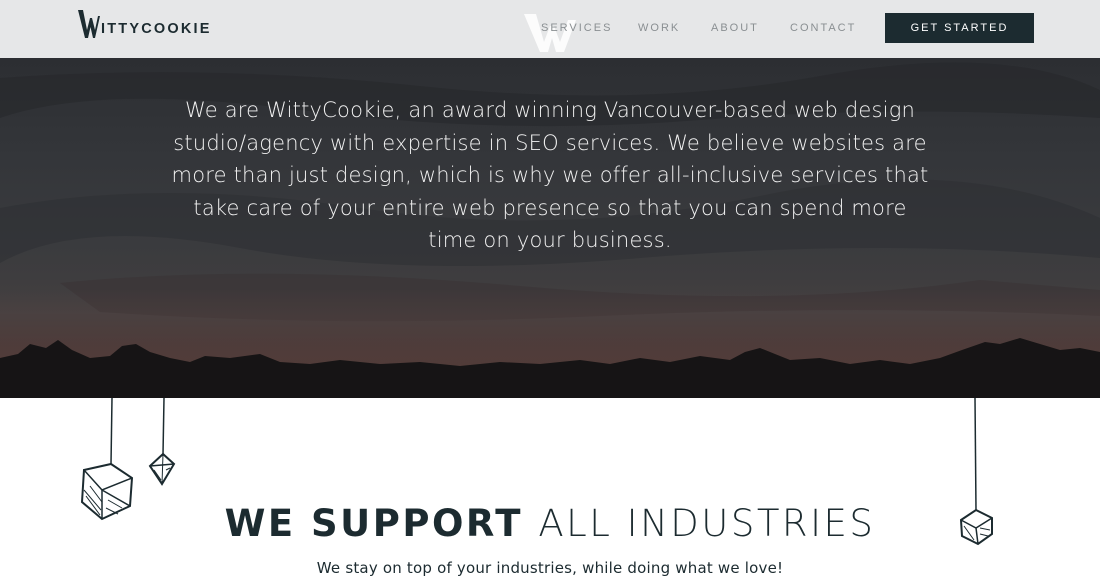  I want to click on nav-work: WORK, so click(659, 28).